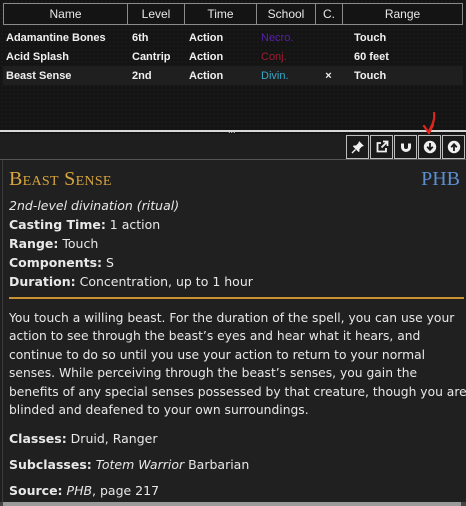  I want to click on classes-label: Classes:, so click(38, 438).